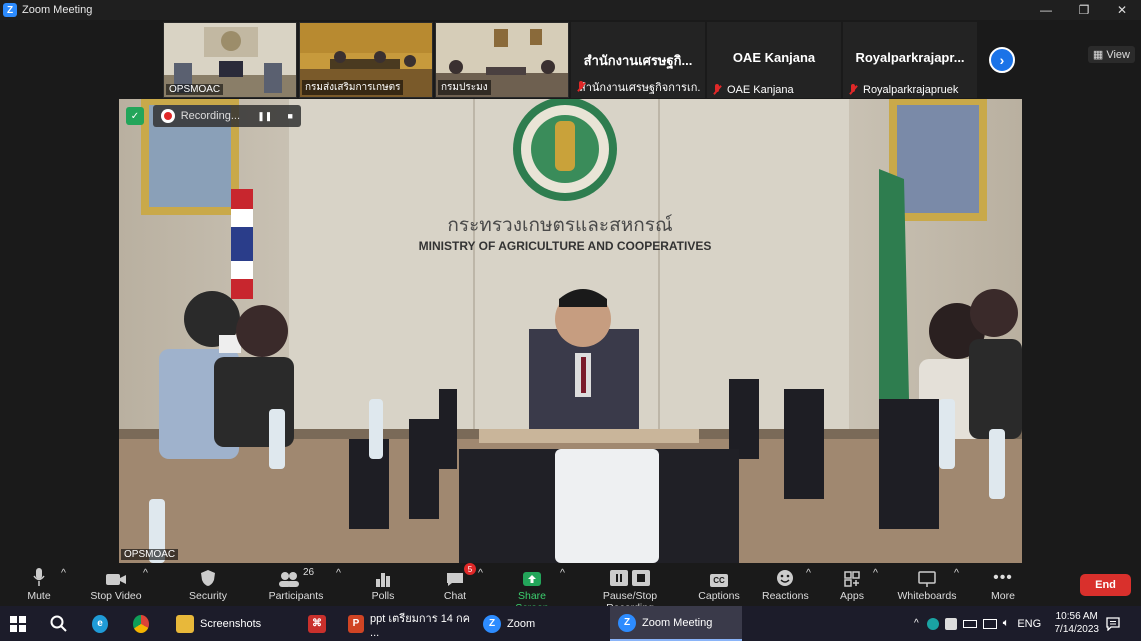 The height and width of the screenshot is (641, 1141). Describe the element at coordinates (227, 116) in the screenshot. I see `recording-indicator: Recording... ❚❚ ■` at that location.